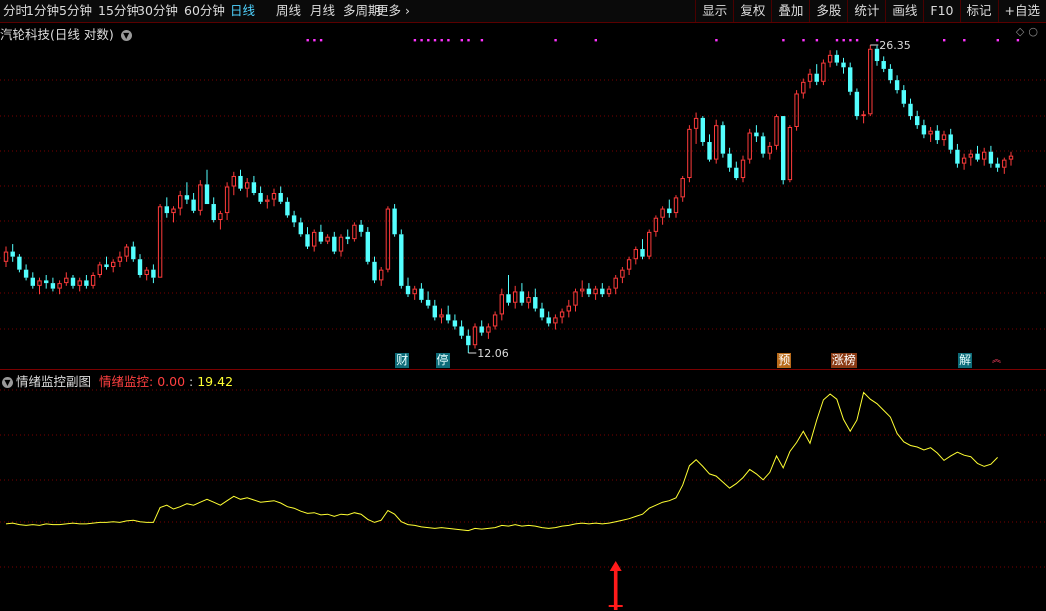 Image resolution: width=1046 pixels, height=611 pixels. I want to click on event-marker: 预, so click(784, 360).